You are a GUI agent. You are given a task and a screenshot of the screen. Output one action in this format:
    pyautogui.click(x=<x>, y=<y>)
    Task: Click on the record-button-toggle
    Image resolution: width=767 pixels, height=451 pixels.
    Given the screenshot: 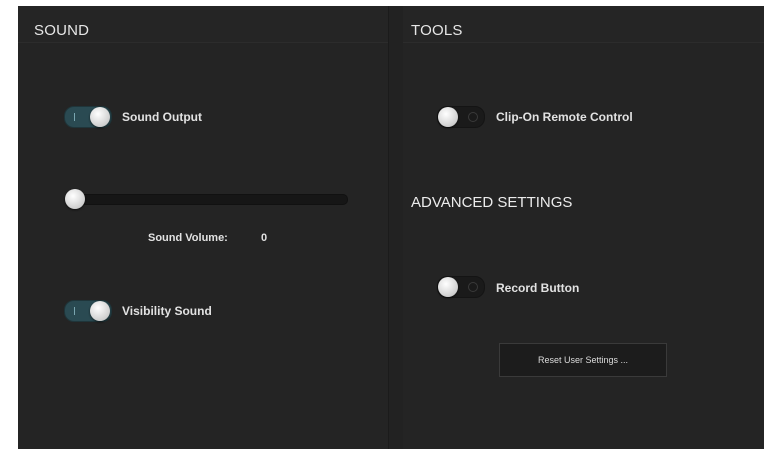 What is the action you would take?
    pyautogui.click(x=461, y=287)
    